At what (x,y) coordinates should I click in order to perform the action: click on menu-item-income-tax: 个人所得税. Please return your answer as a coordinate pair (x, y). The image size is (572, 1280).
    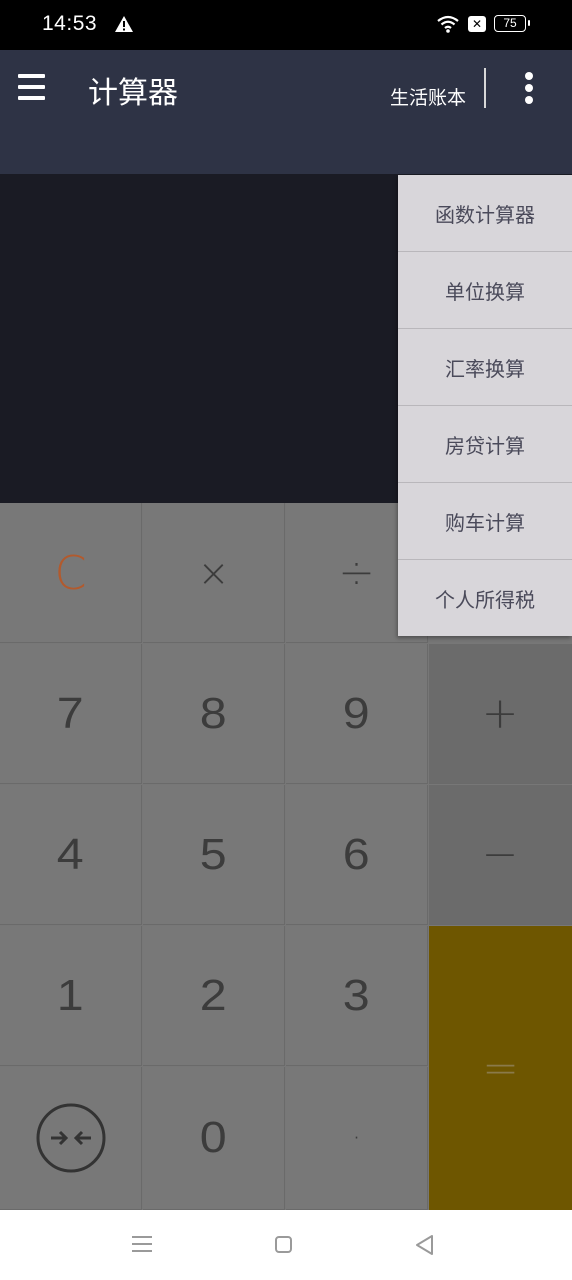
    Looking at the image, I should click on (485, 598).